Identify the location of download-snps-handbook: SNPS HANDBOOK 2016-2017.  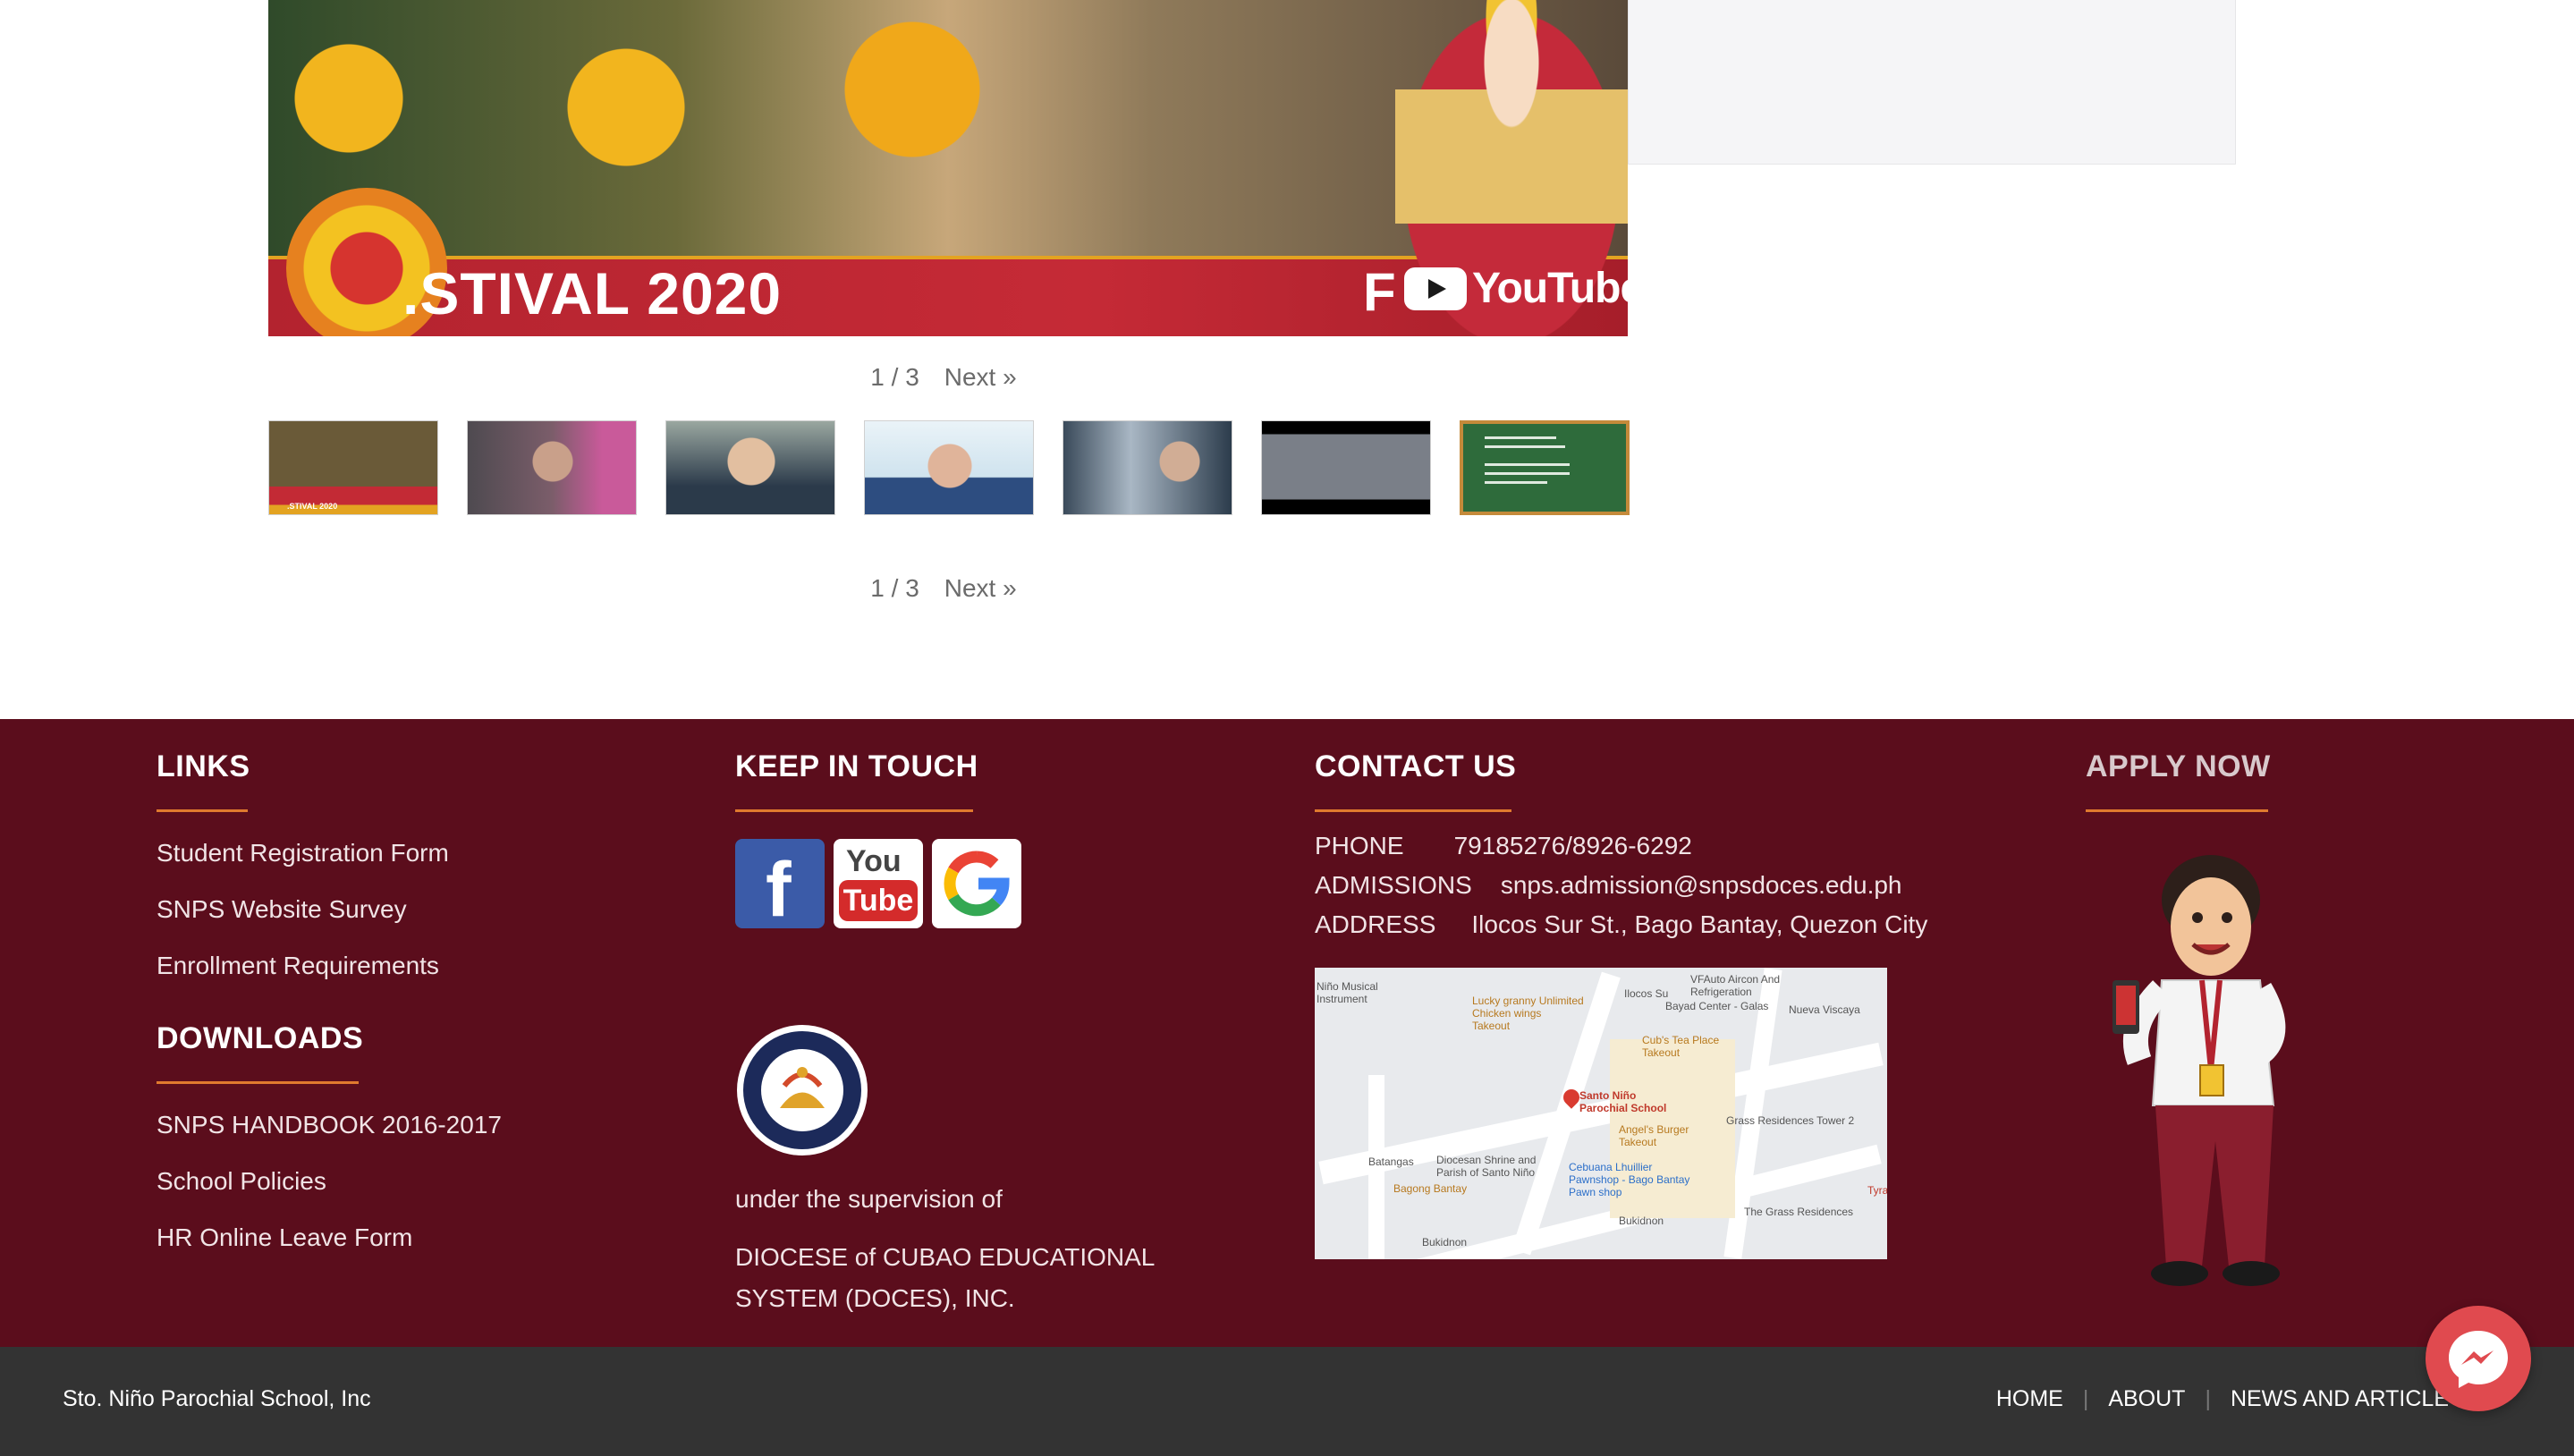
(329, 1125).